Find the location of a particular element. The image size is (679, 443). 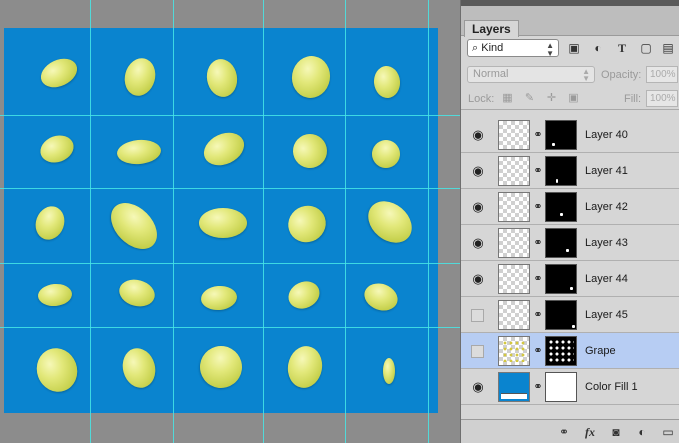

add-mask-icon: ◙ is located at coordinates (616, 432).